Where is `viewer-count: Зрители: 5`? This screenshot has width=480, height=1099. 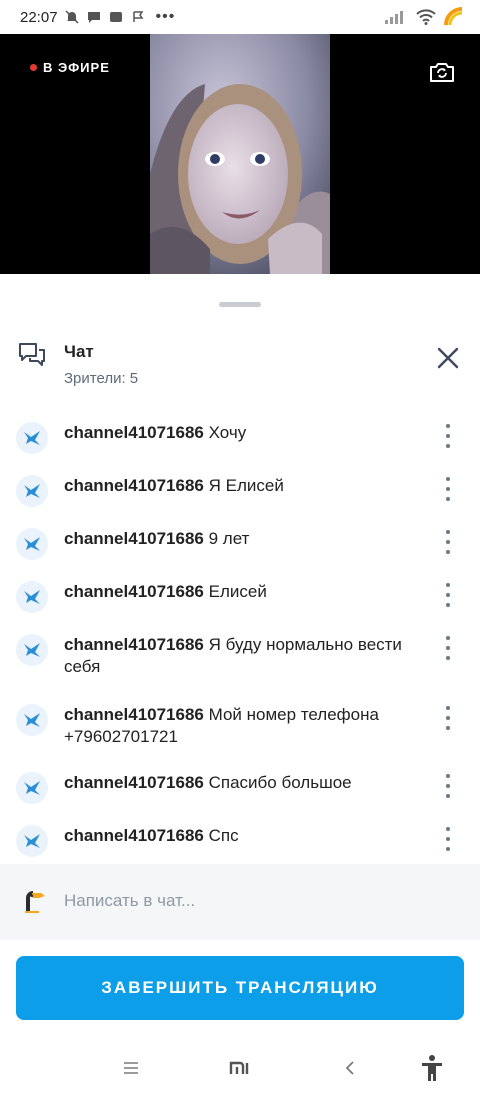 viewer-count: Зрители: 5 is located at coordinates (101, 378).